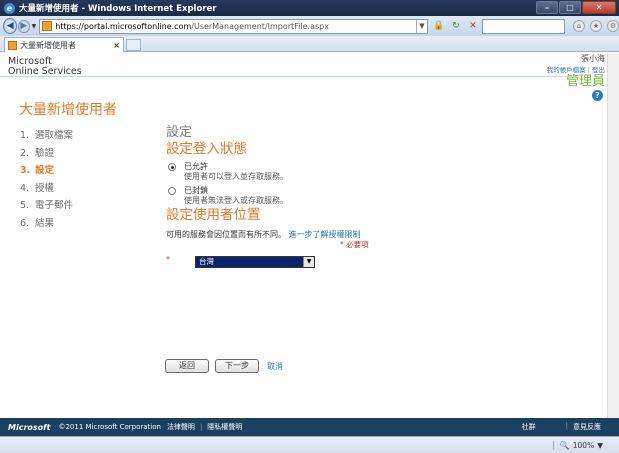 The height and width of the screenshot is (453, 619). I want to click on page-title: 大量新增使用者, so click(68, 110).